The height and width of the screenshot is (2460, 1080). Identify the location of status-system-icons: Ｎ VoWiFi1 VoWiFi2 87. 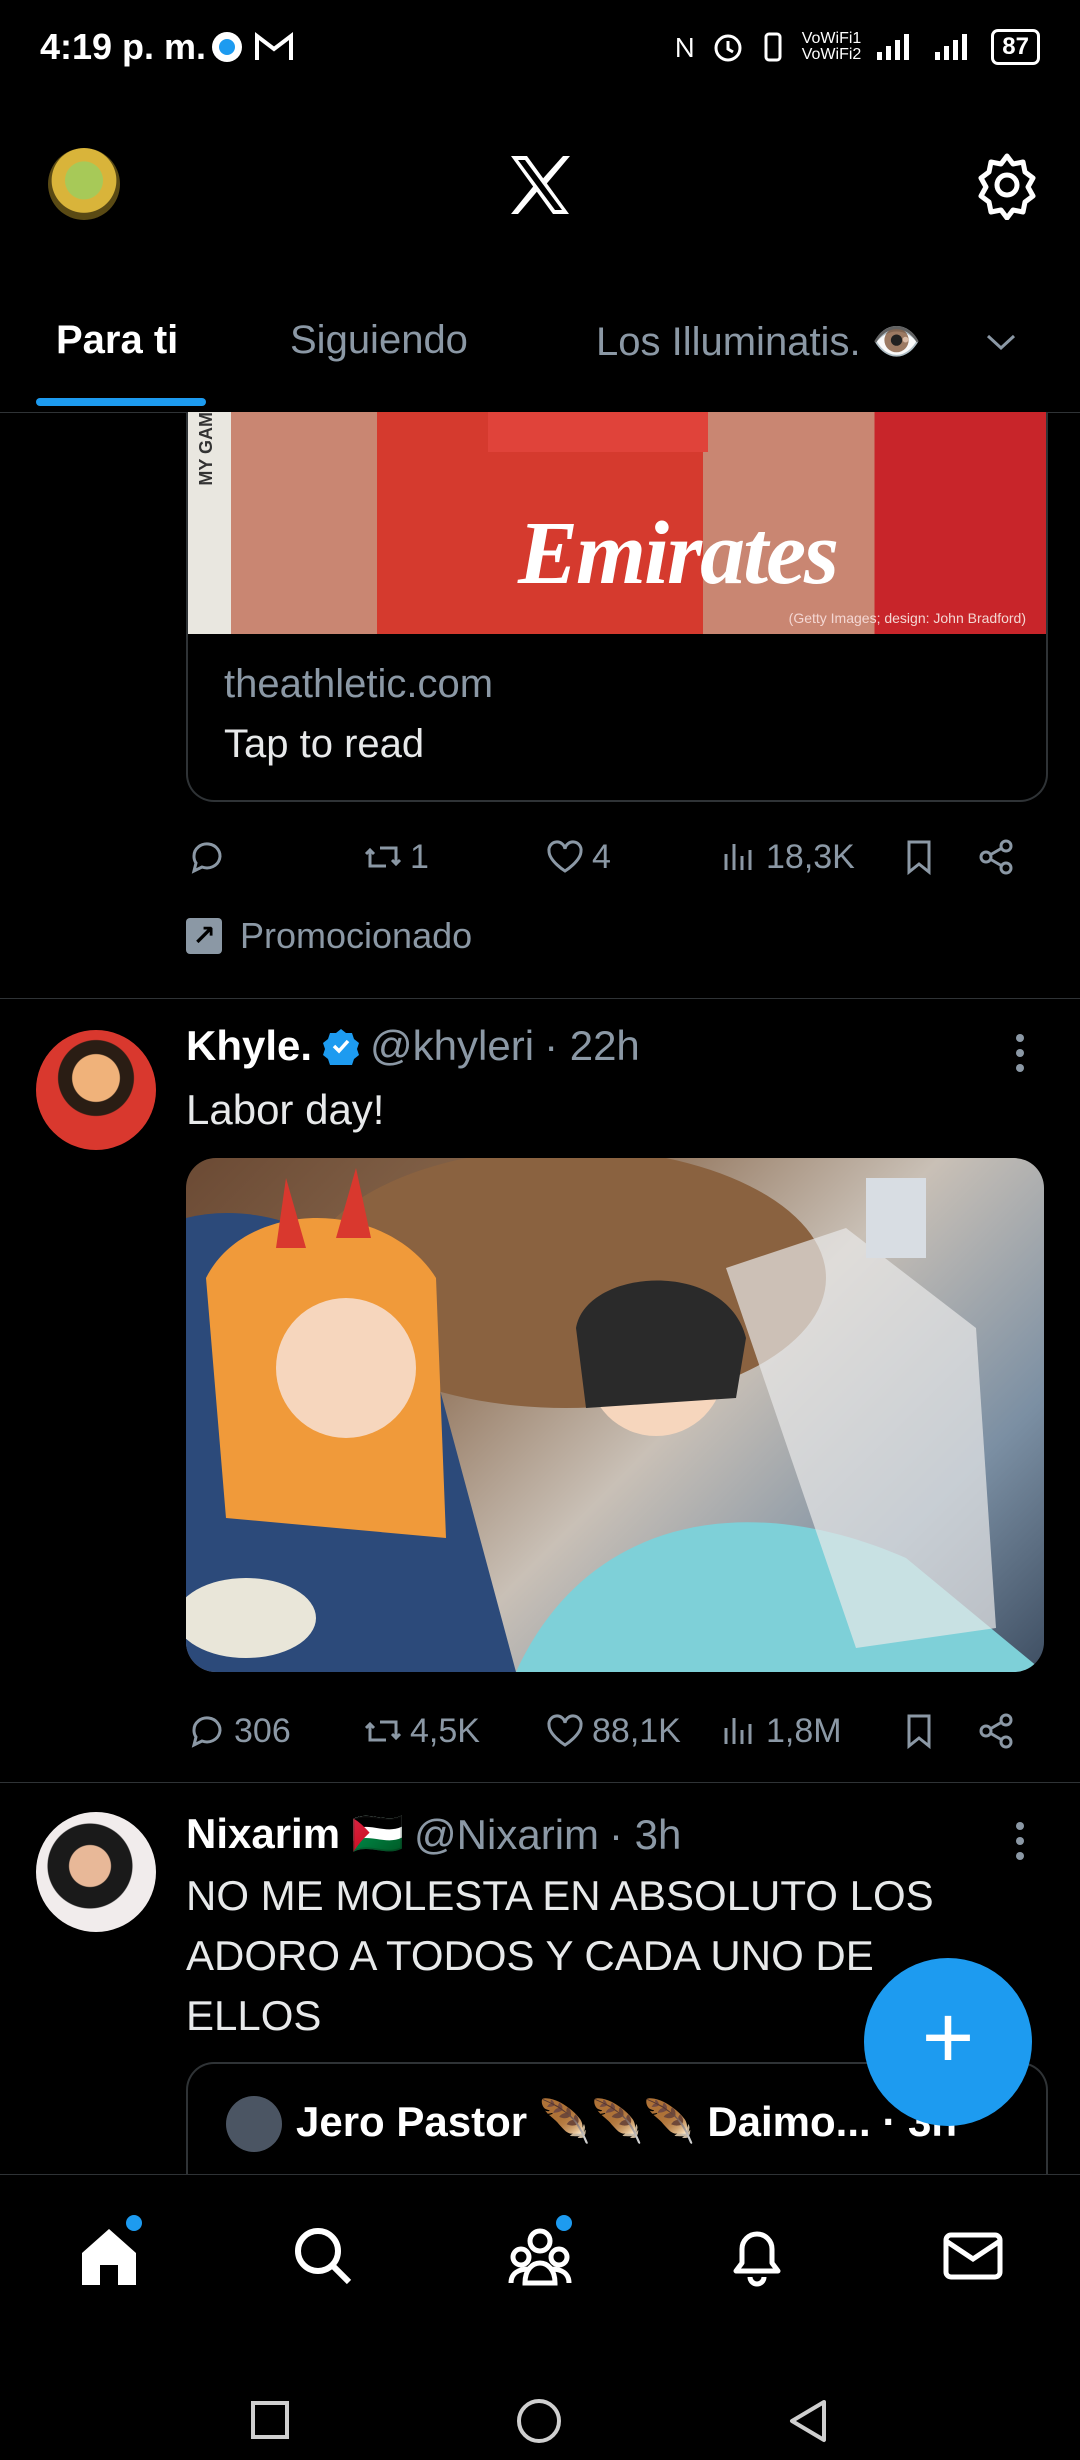
(856, 46).